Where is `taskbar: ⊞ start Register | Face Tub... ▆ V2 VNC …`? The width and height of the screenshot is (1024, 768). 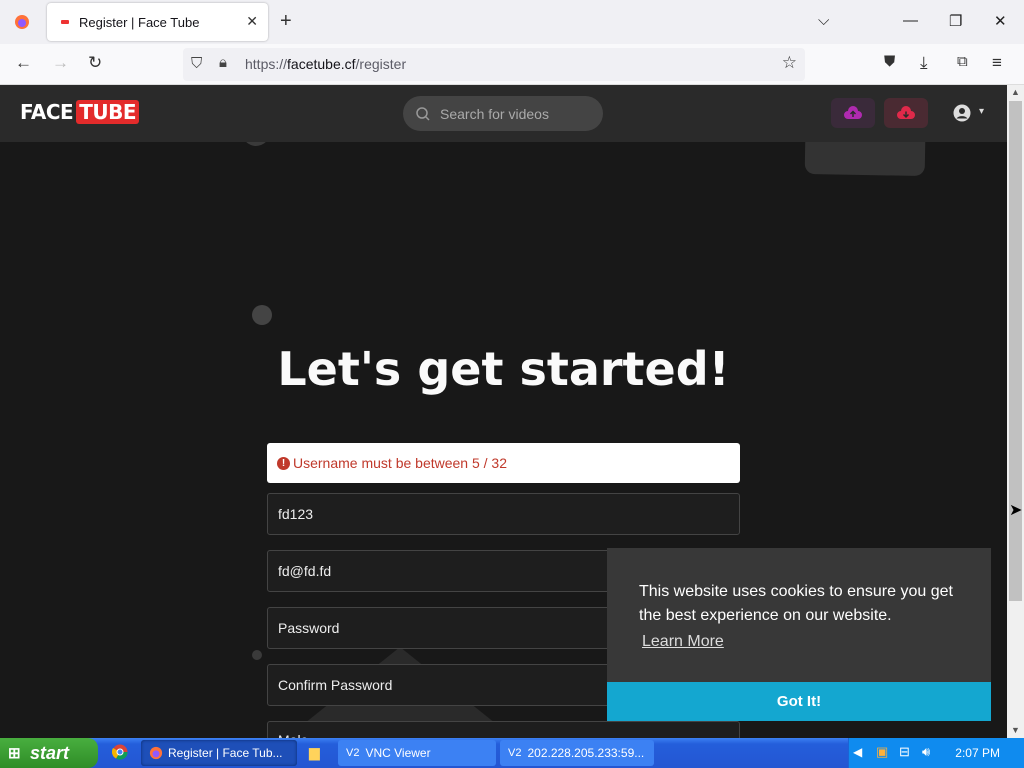
taskbar: ⊞ start Register | Face Tub... ▆ V2 VNC … is located at coordinates (512, 753).